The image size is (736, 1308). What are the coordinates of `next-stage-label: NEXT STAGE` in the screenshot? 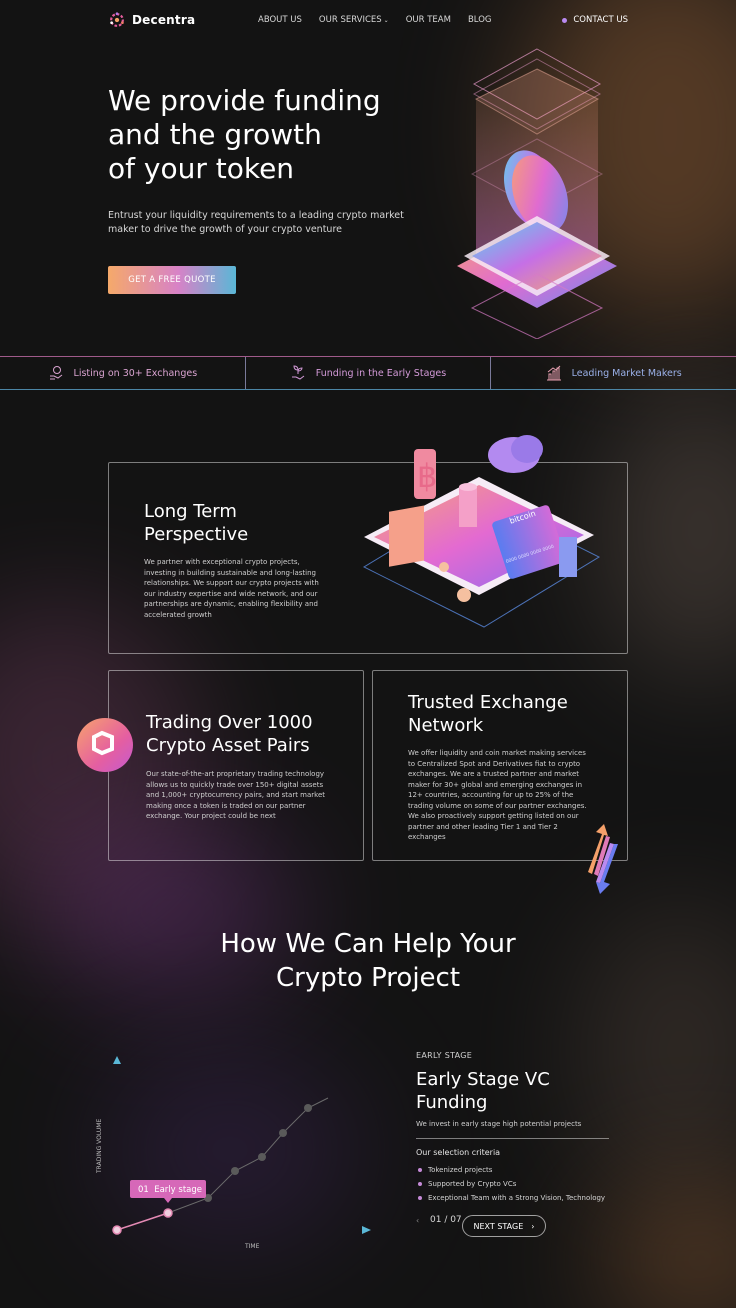 It's located at (498, 1226).